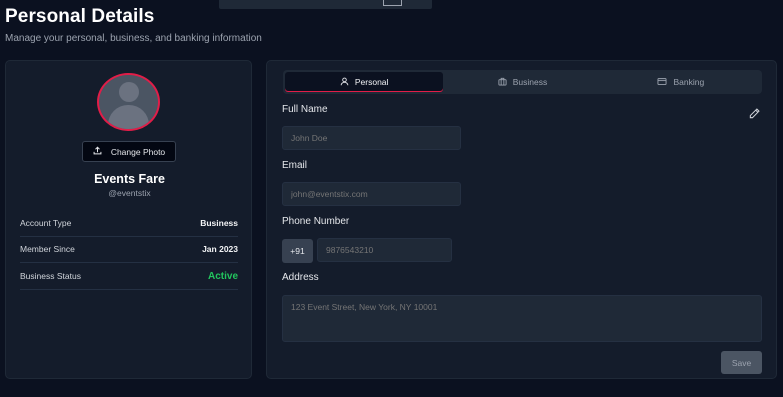  I want to click on country-code-select: +91, so click(297, 251).